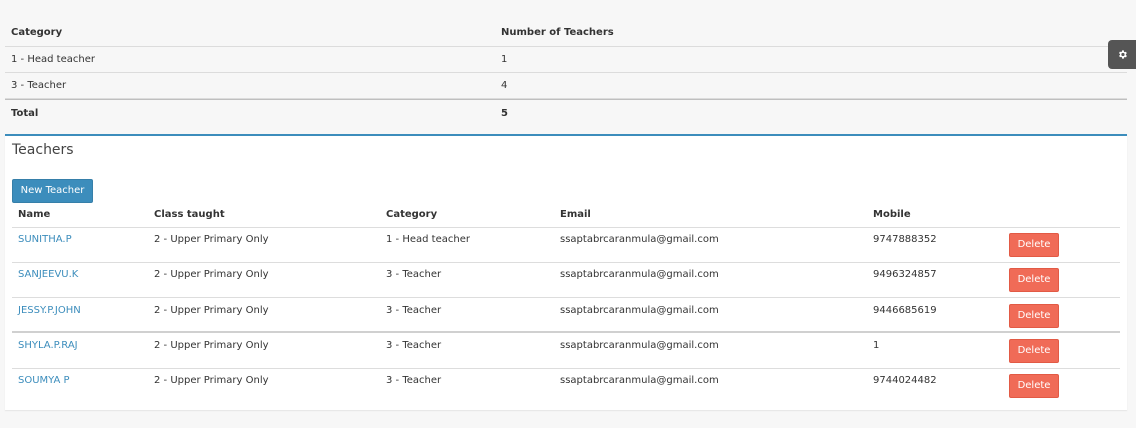  I want to click on teachers-table-header: Name Class taught Category Email Mobile, so click(566, 217).